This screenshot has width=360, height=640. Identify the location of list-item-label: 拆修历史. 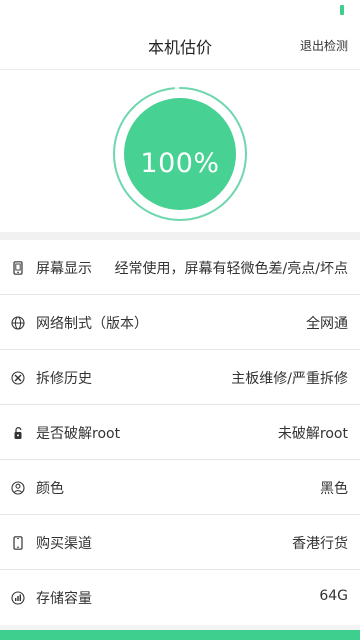
(64, 379).